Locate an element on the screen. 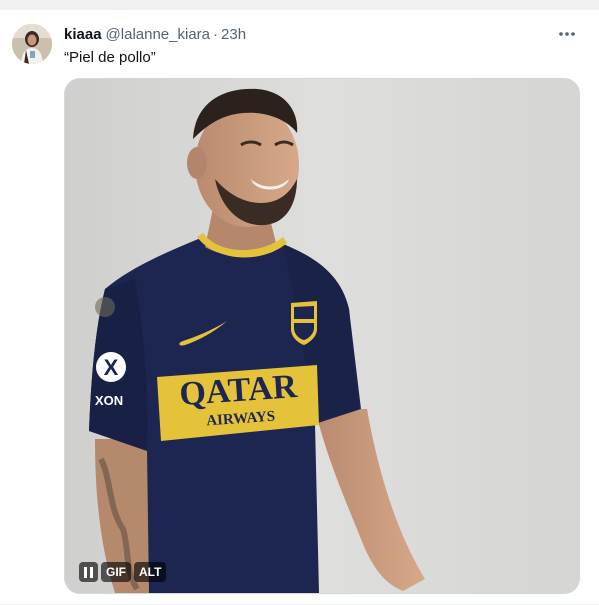 This screenshot has height=605, width=599. profile-photo-icon is located at coordinates (32, 44).